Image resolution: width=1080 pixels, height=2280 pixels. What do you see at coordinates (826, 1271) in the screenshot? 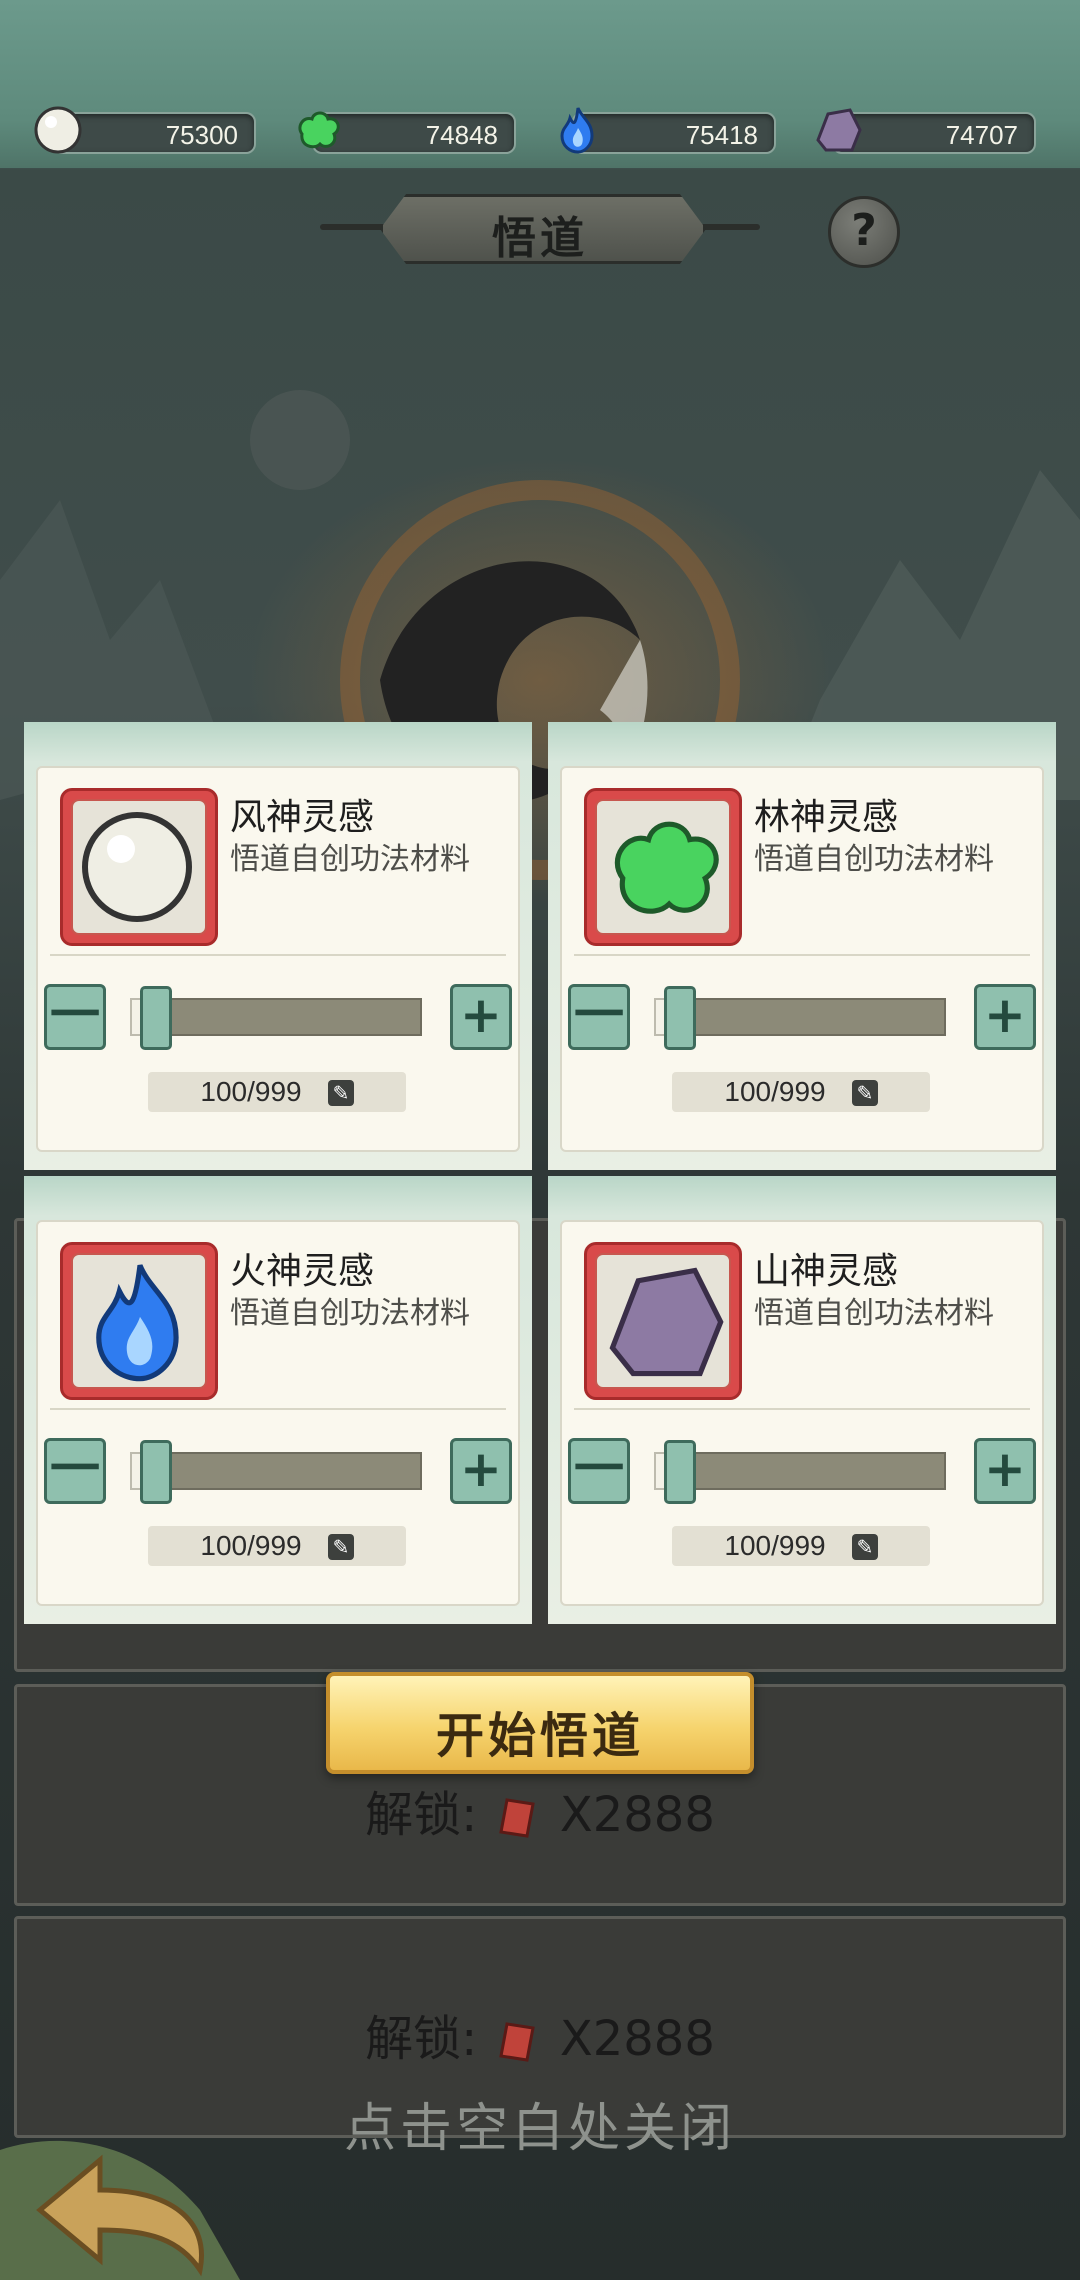
I see `item-name: 山神灵感` at bounding box center [826, 1271].